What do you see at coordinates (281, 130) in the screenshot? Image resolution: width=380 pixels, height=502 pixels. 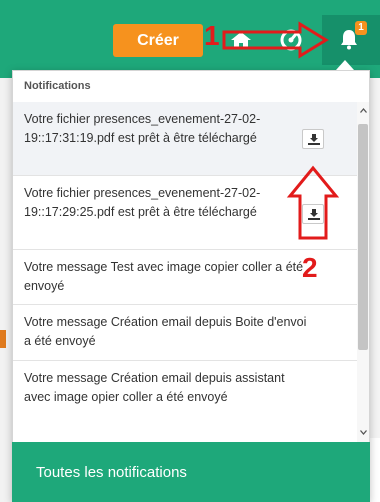 I see `annotation-overlay` at bounding box center [281, 130].